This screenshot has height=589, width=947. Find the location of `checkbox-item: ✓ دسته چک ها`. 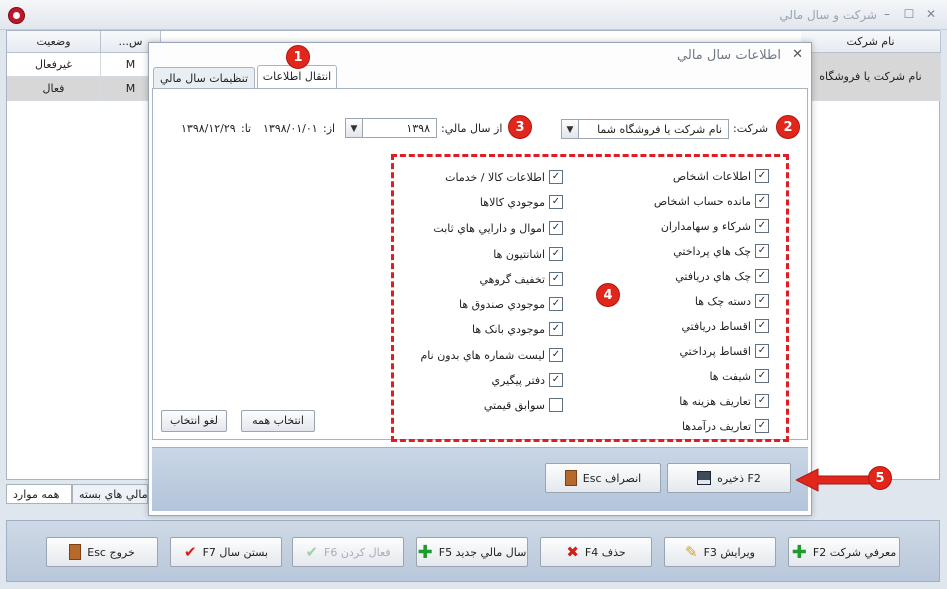

checkbox-item: ✓ دسته چک ها is located at coordinates (732, 301).